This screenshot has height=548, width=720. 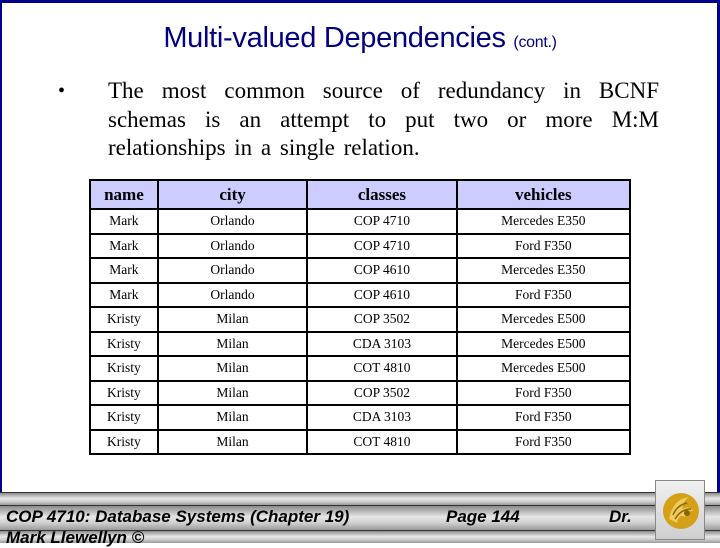 I want to click on footer-course: COP 4710: Database Systems (Chapter 19), so click(x=178, y=516).